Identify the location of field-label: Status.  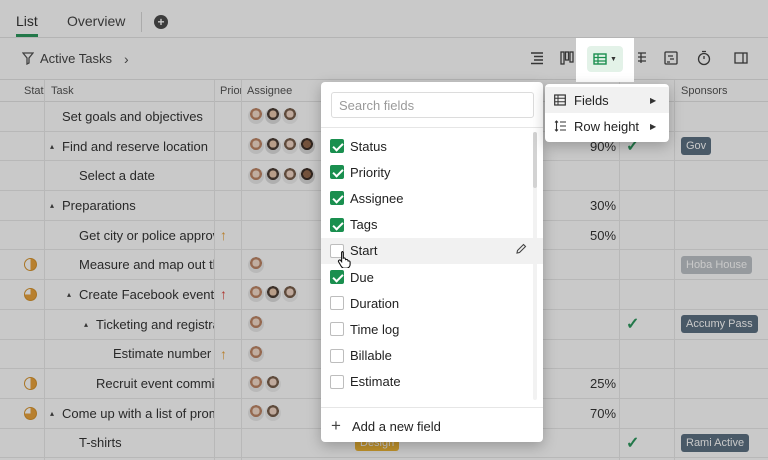
(368, 146).